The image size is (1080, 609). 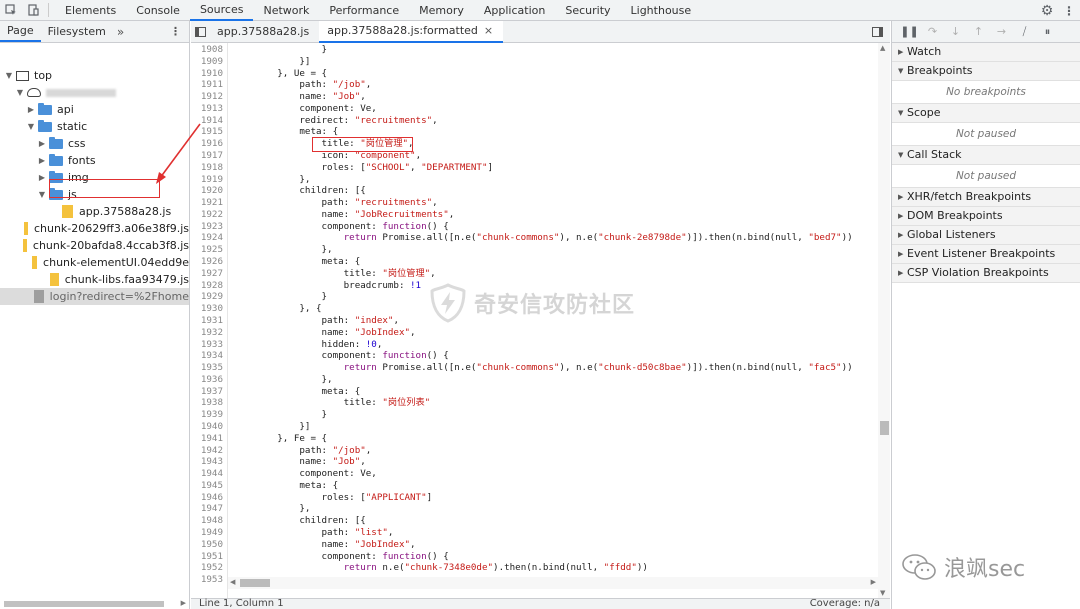 I want to click on tree-item-cloud: ▼, so click(x=94, y=92).